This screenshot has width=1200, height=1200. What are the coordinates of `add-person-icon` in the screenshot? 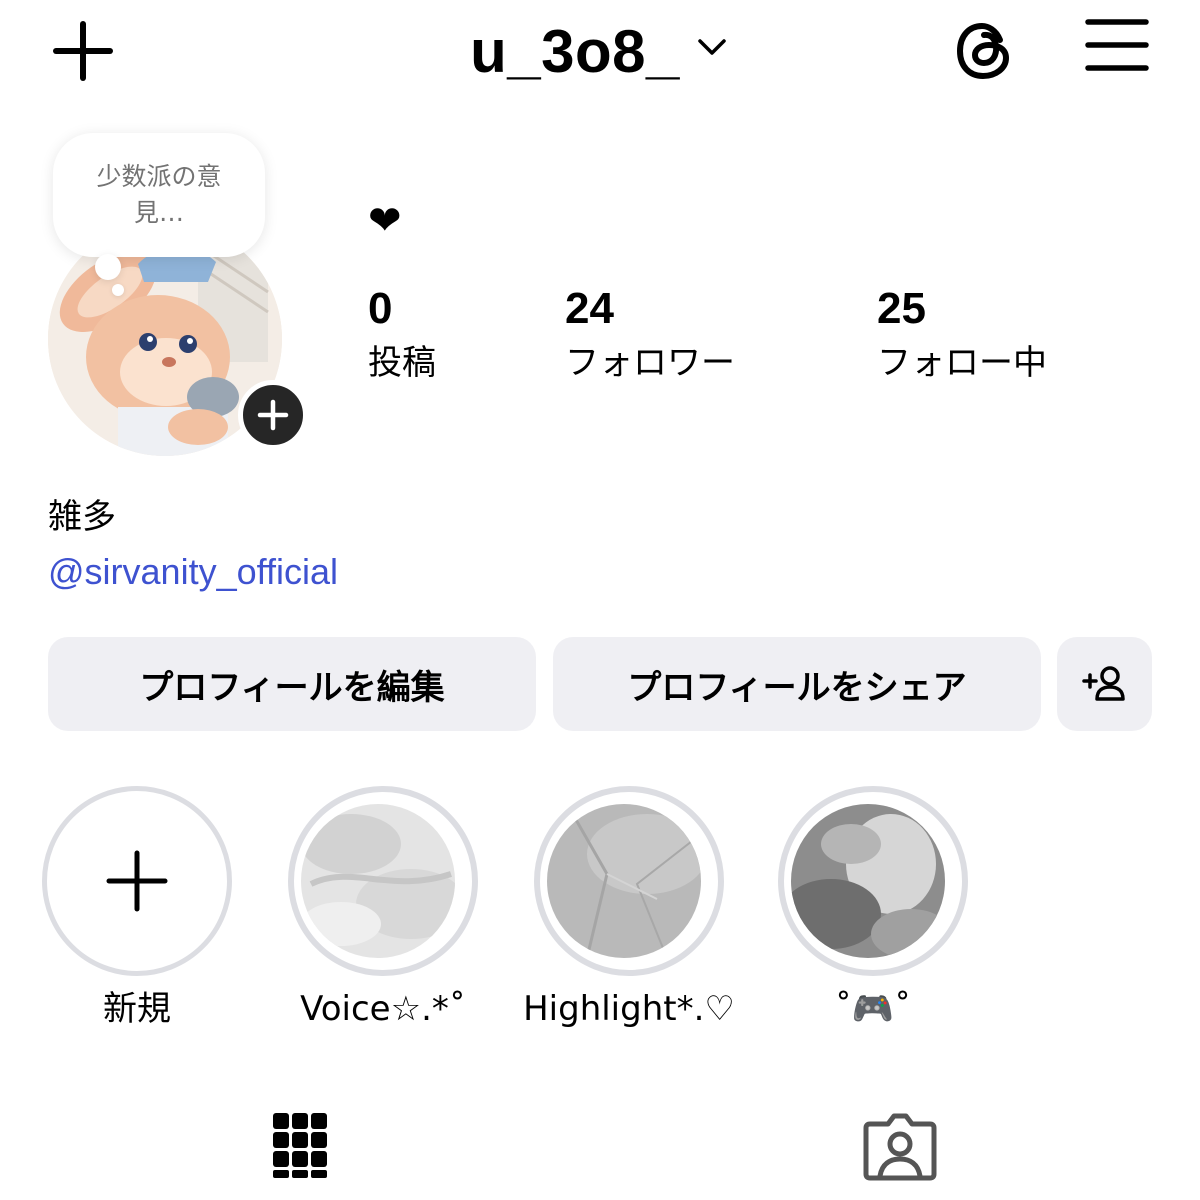 It's located at (1103, 683).